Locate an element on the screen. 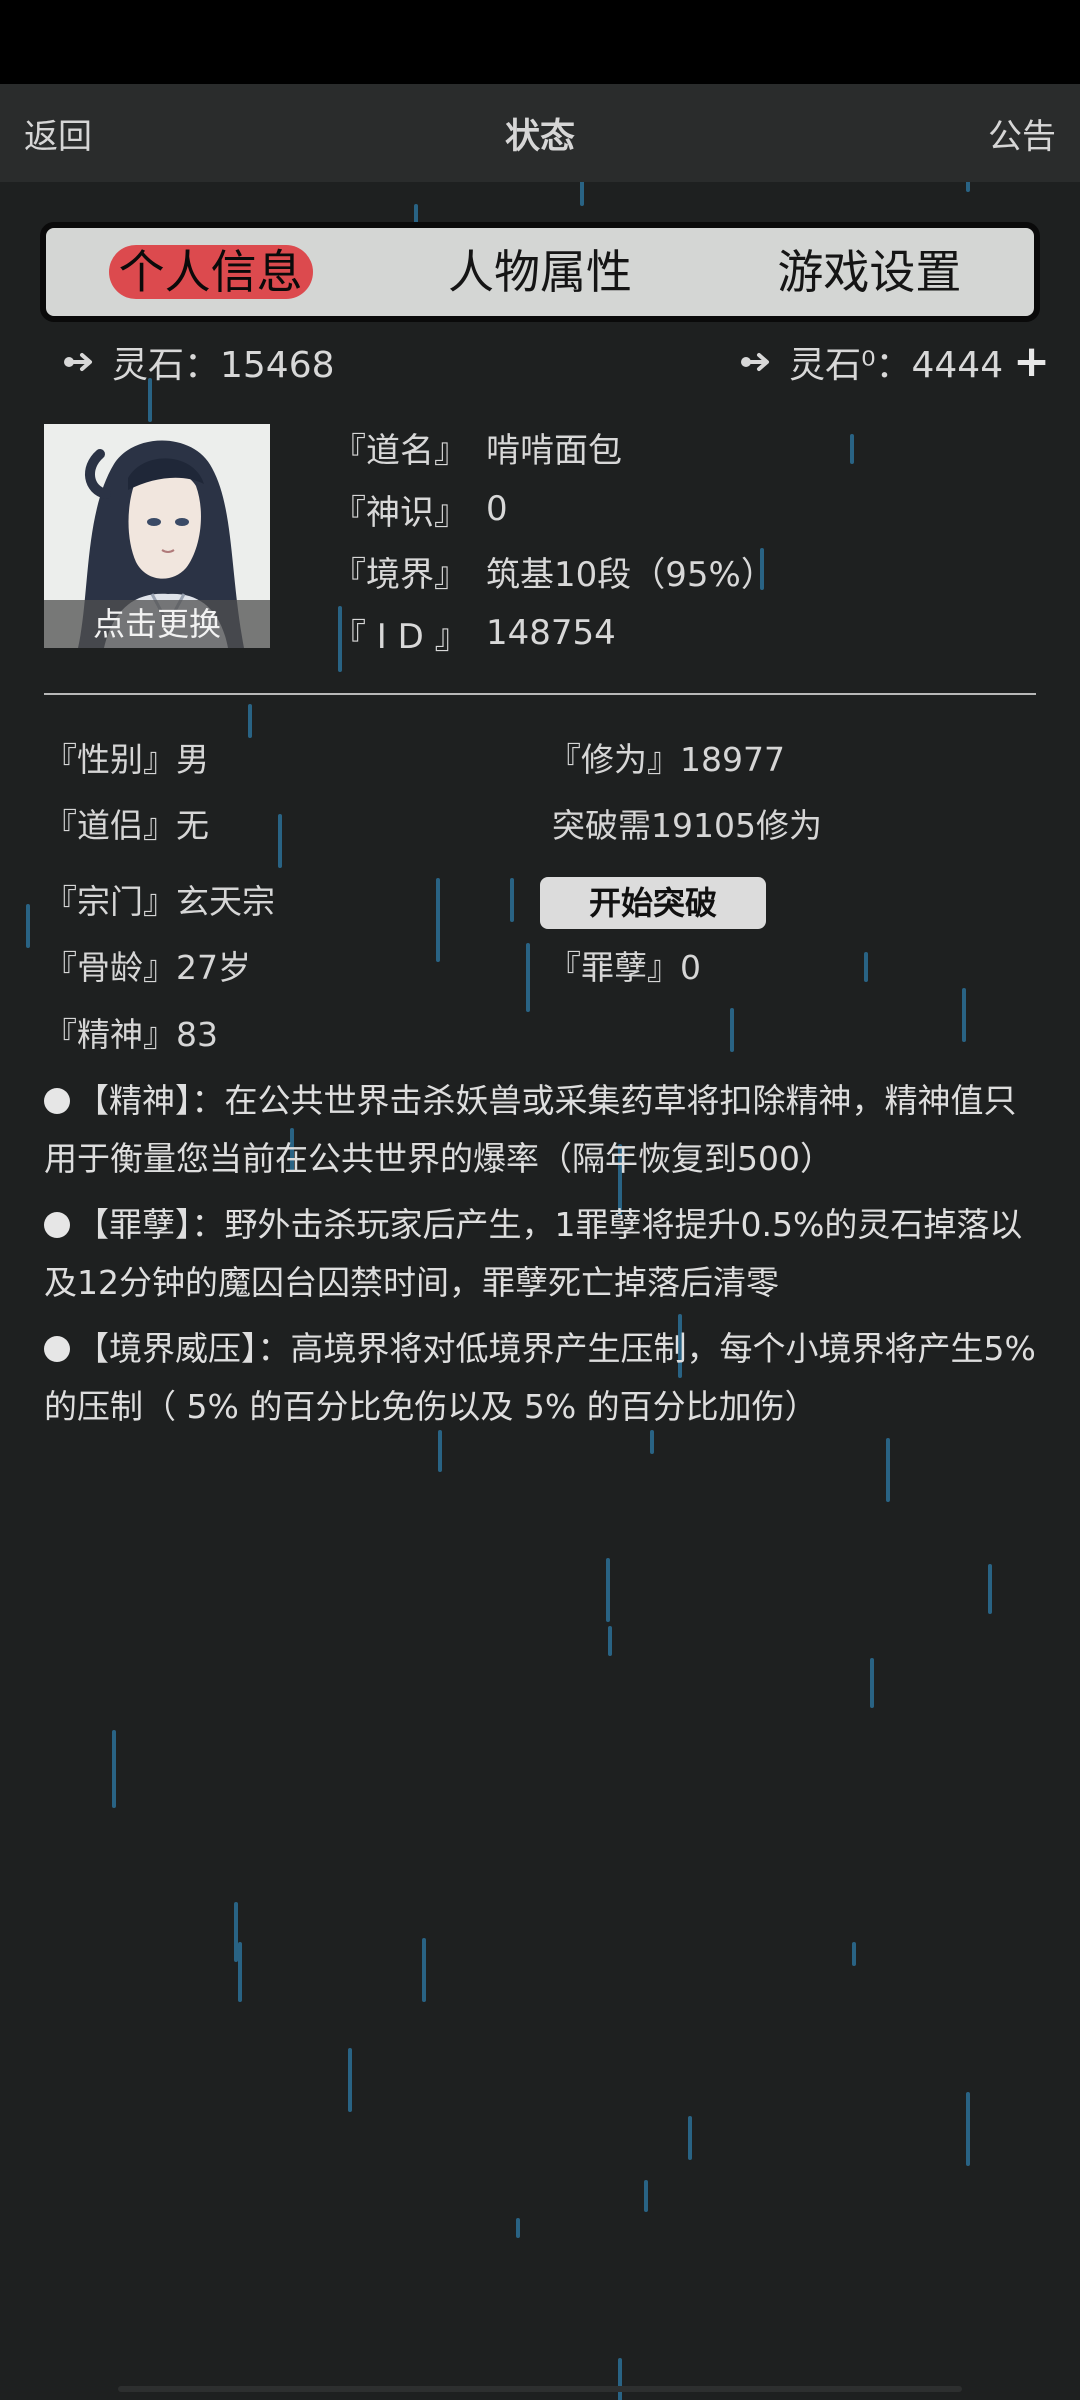 This screenshot has height=2400, width=1080. profile-row: 『 I D 』 148754 is located at coordinates (553, 633).